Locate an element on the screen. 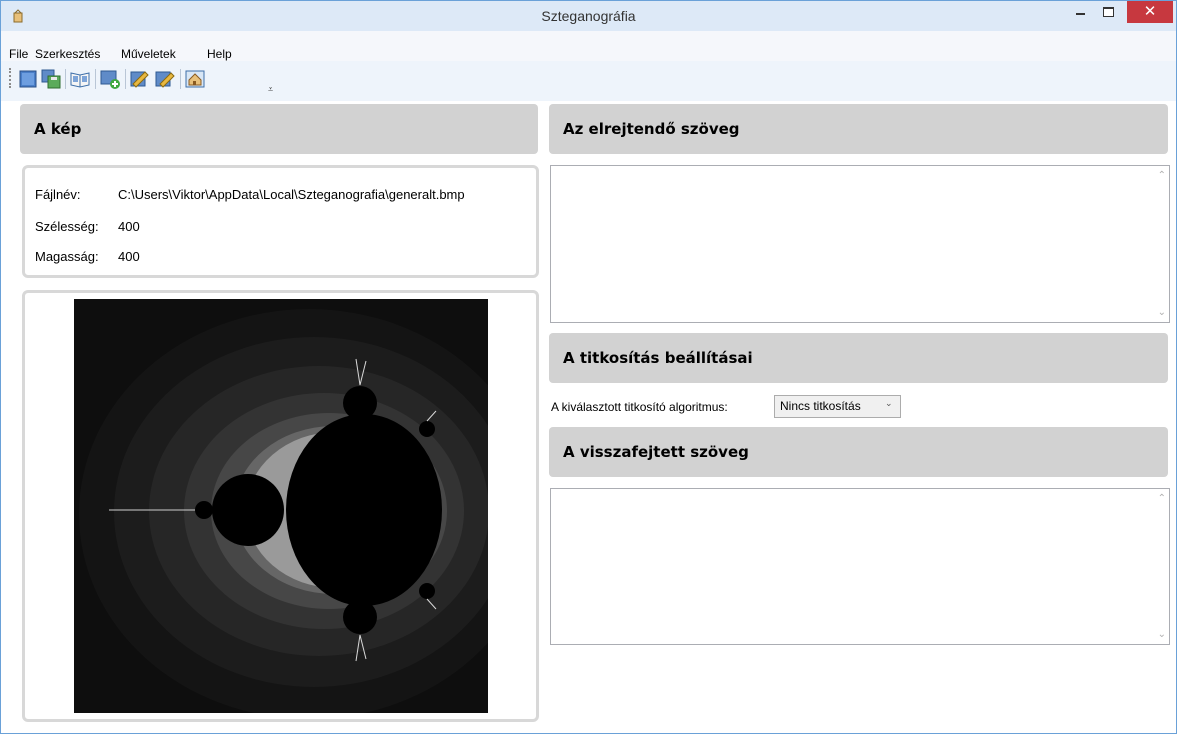 The height and width of the screenshot is (734, 1177). edit-icon is located at coordinates (140, 79).